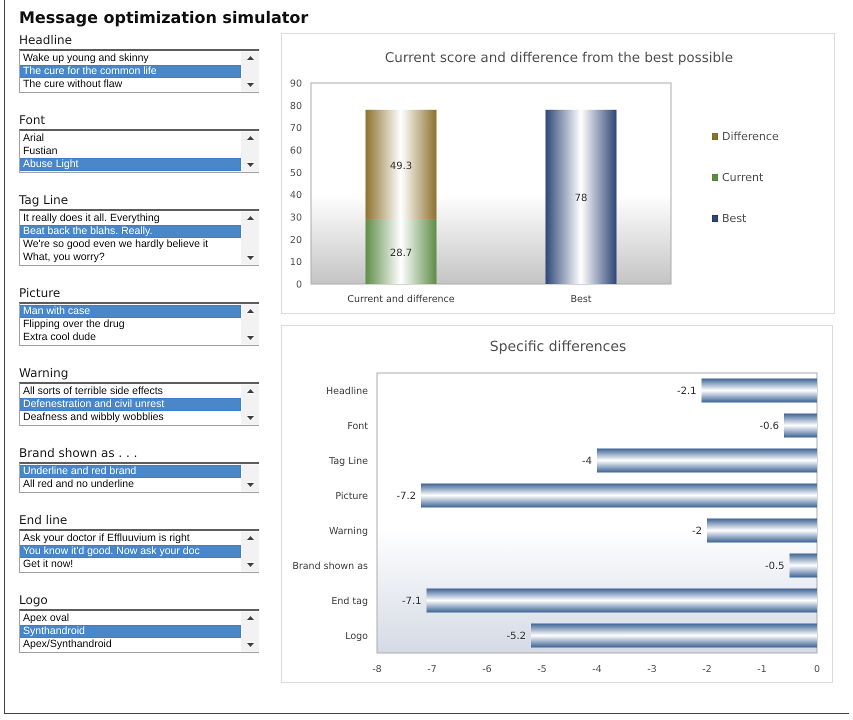  Describe the element at coordinates (130, 404) in the screenshot. I see `list-item: Defenestration and civil unrest` at that location.